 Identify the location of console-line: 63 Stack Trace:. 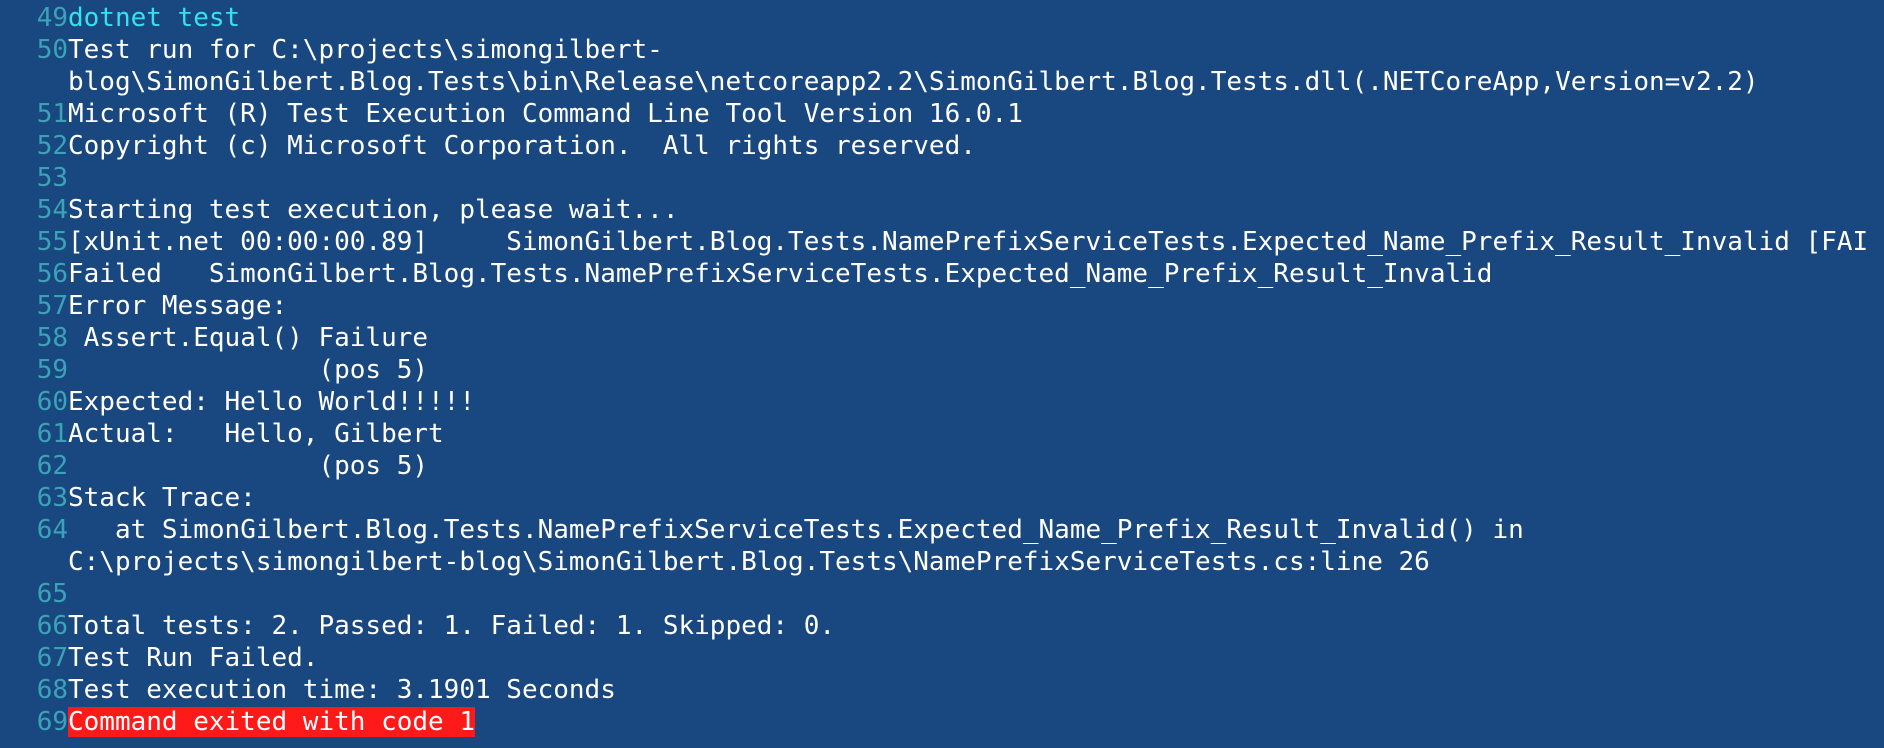
(942, 498).